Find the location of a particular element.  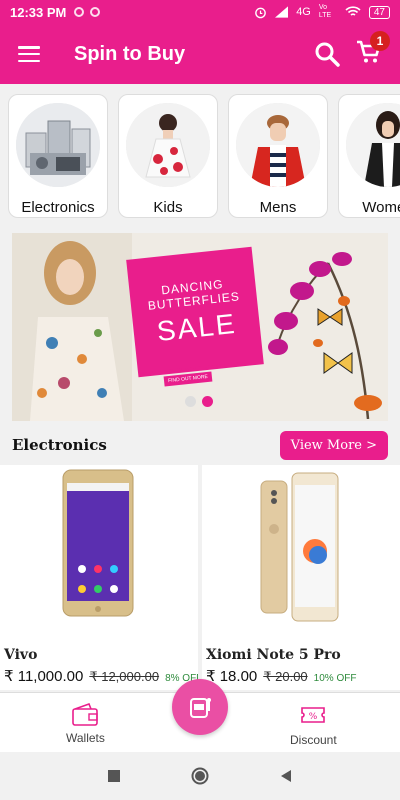

system-nav-bar is located at coordinates (200, 776).